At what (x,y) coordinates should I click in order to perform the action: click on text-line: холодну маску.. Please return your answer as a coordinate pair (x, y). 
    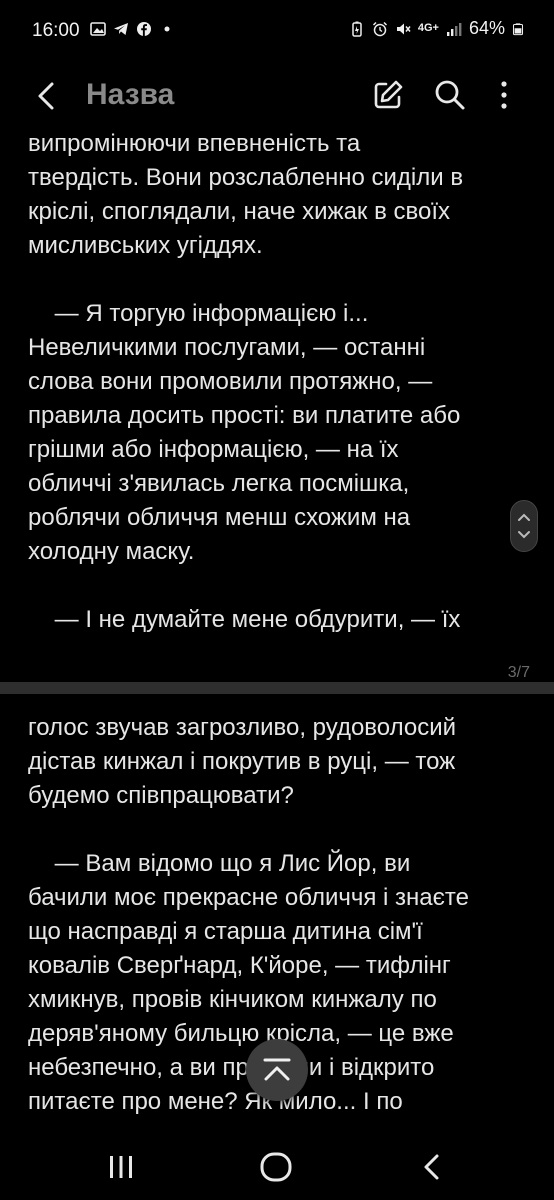
    Looking at the image, I should click on (111, 551).